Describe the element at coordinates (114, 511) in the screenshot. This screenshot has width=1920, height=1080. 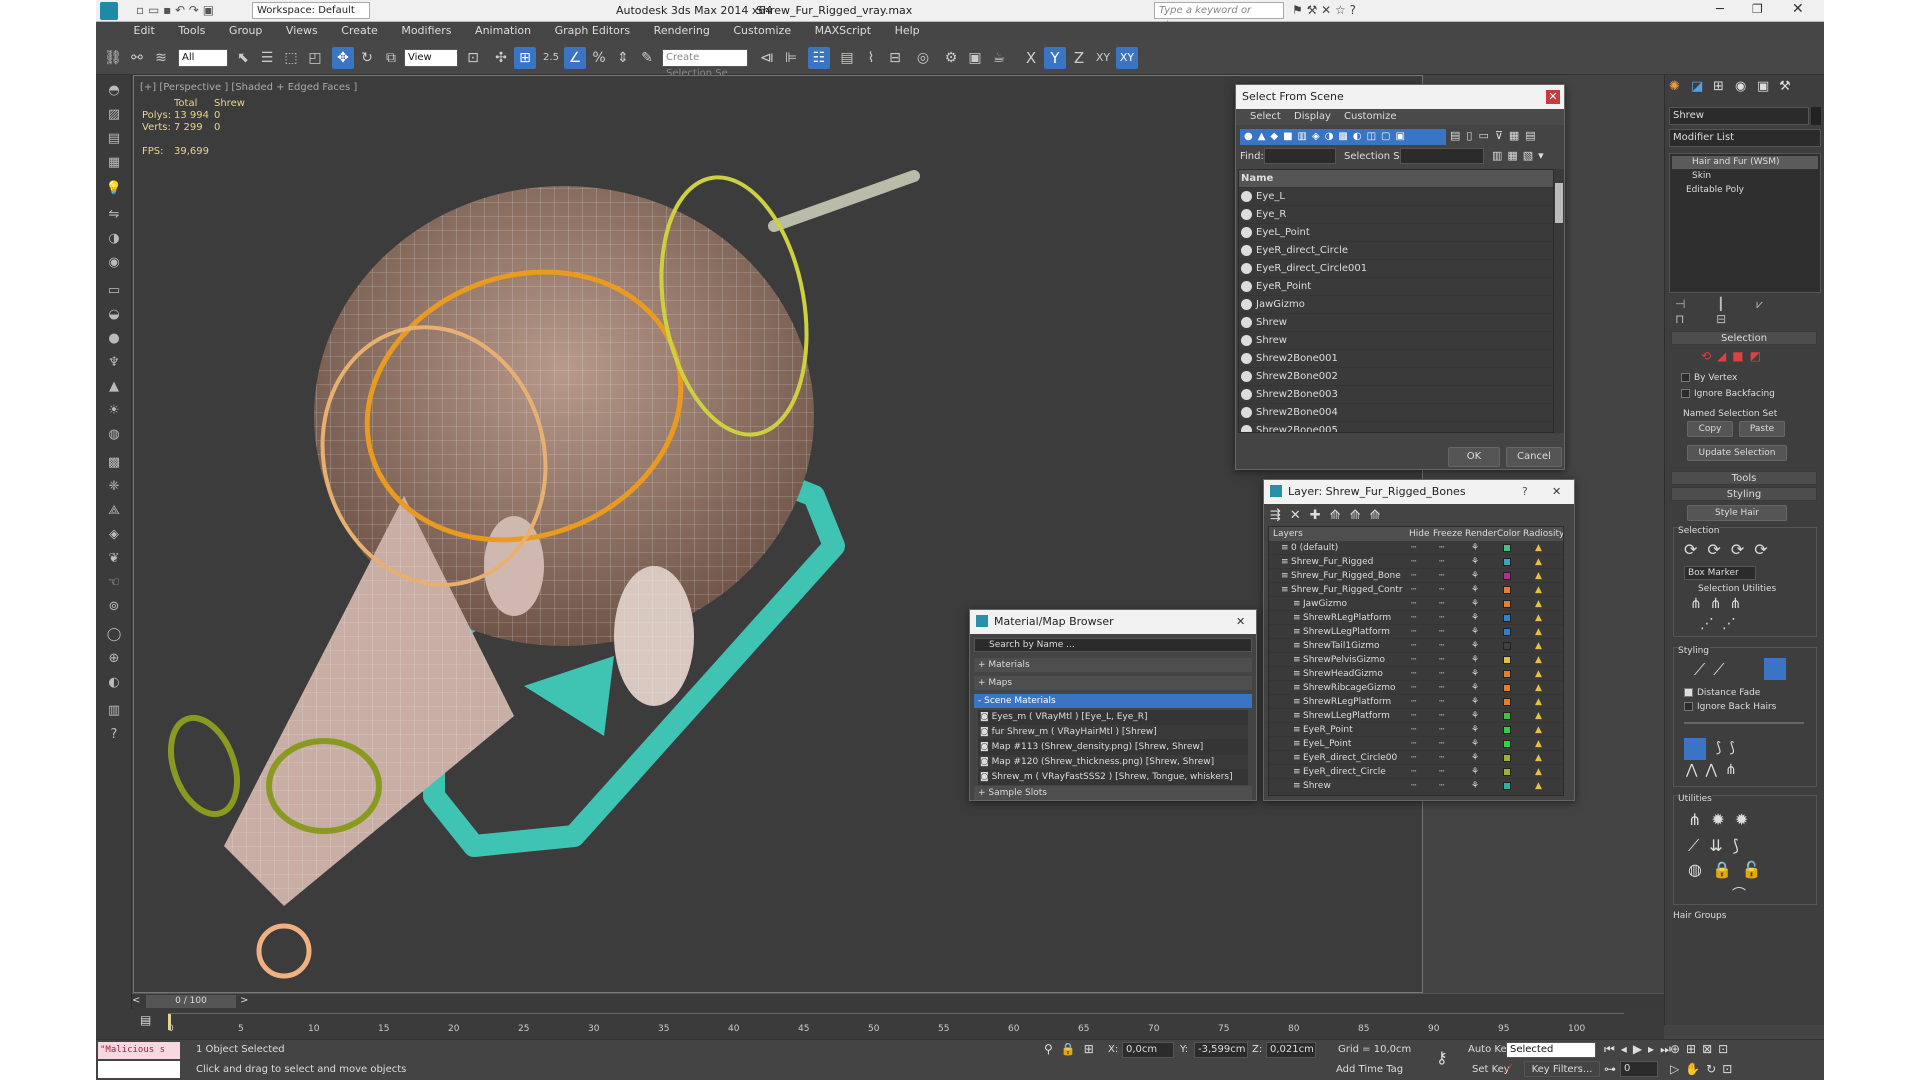
I see `helper-icon: ⟁` at that location.